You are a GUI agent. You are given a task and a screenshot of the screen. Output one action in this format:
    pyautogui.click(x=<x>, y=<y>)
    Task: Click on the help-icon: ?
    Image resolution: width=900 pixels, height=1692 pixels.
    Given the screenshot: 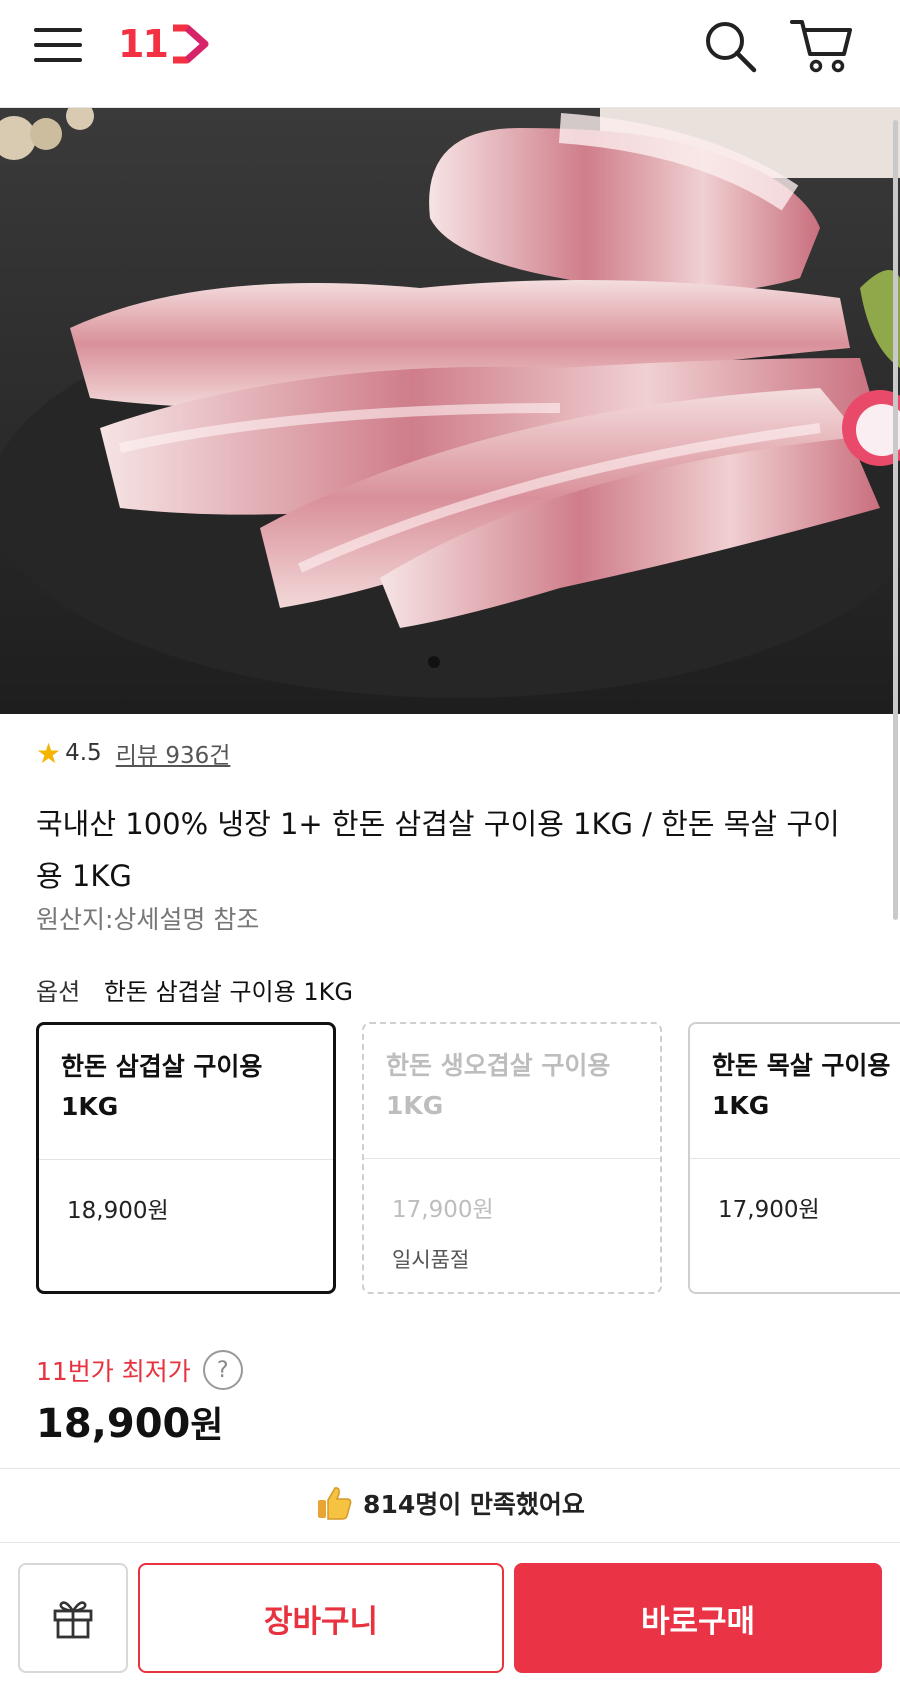 What is the action you would take?
    pyautogui.click(x=222, y=1370)
    